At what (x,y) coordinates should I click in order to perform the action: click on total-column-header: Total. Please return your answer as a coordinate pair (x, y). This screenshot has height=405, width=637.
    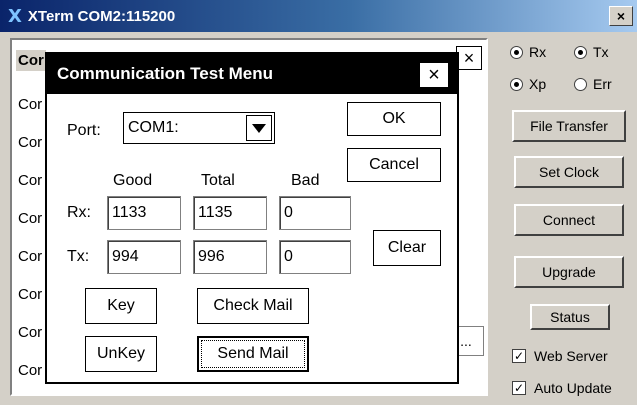
    Looking at the image, I should click on (218, 180).